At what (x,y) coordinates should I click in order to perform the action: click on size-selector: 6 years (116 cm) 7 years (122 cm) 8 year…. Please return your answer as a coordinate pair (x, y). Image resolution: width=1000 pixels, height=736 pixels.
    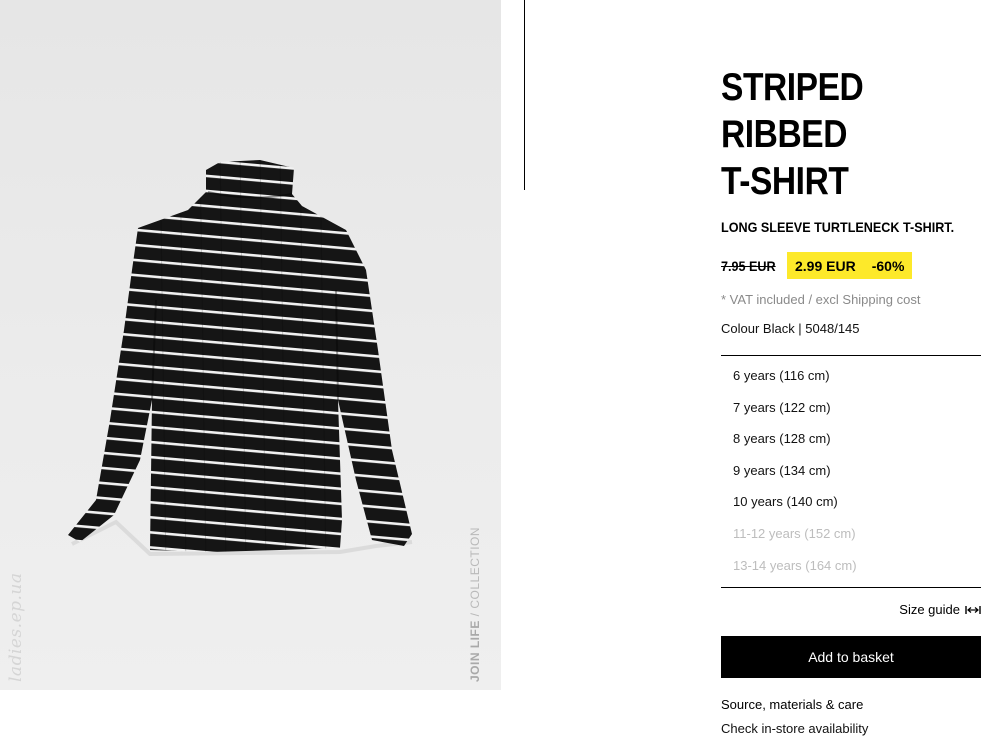
    Looking at the image, I should click on (851, 472).